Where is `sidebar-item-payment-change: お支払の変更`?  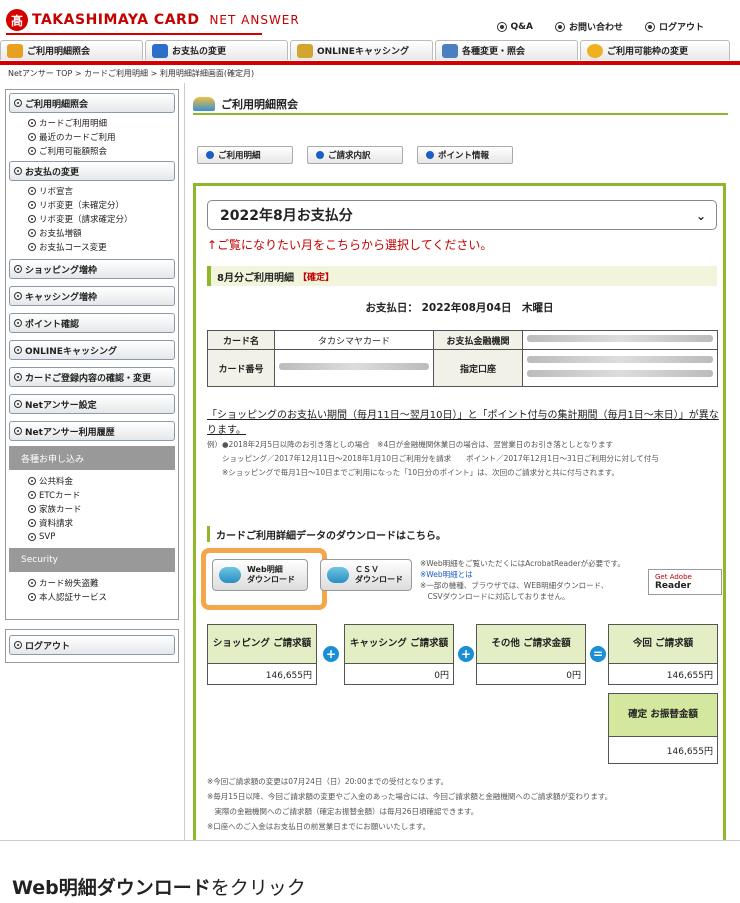 sidebar-item-payment-change: お支払の変更 is located at coordinates (92, 171).